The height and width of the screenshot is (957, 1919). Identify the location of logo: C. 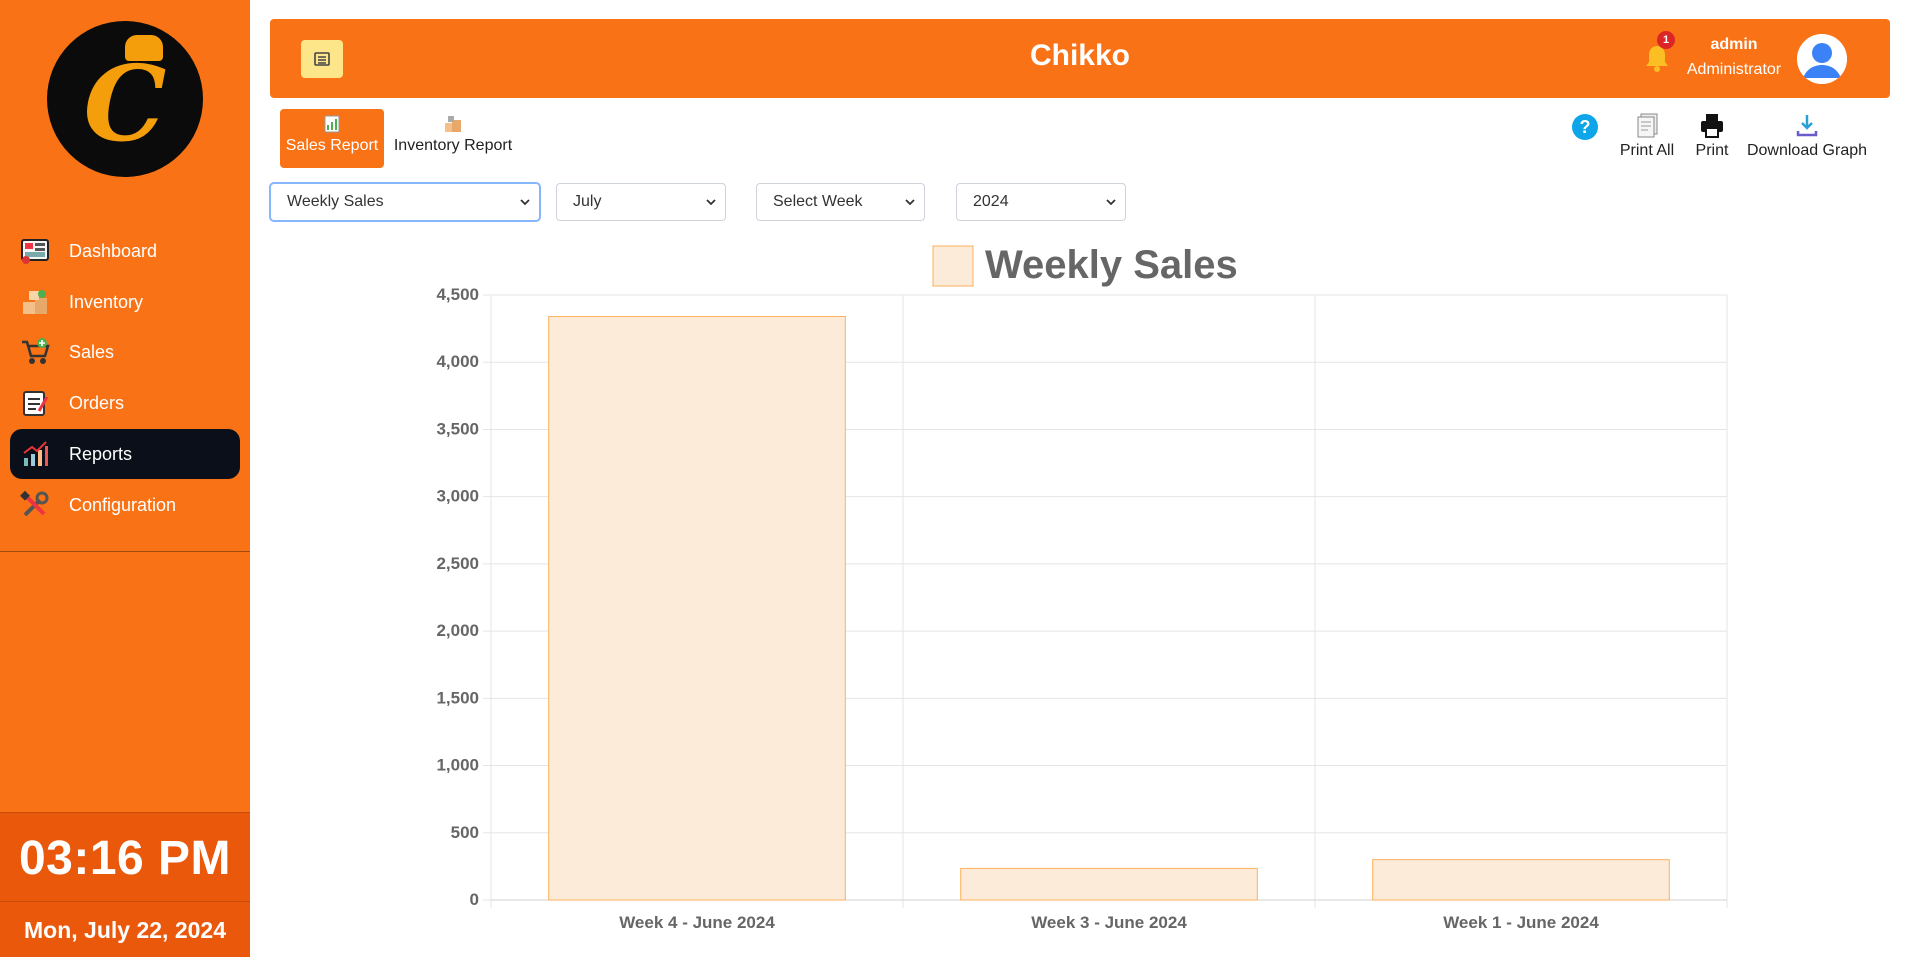
(125, 99).